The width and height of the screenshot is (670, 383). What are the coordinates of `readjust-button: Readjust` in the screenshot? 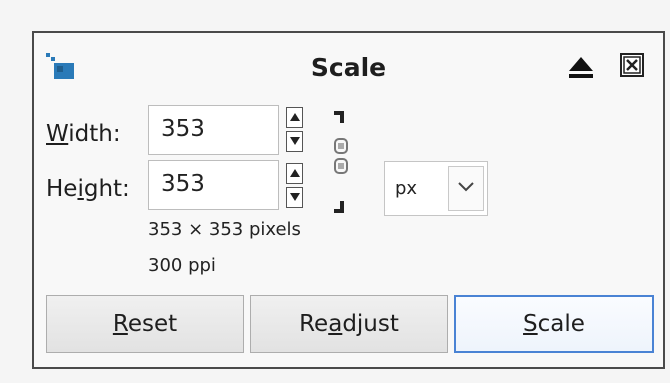 It's located at (349, 324).